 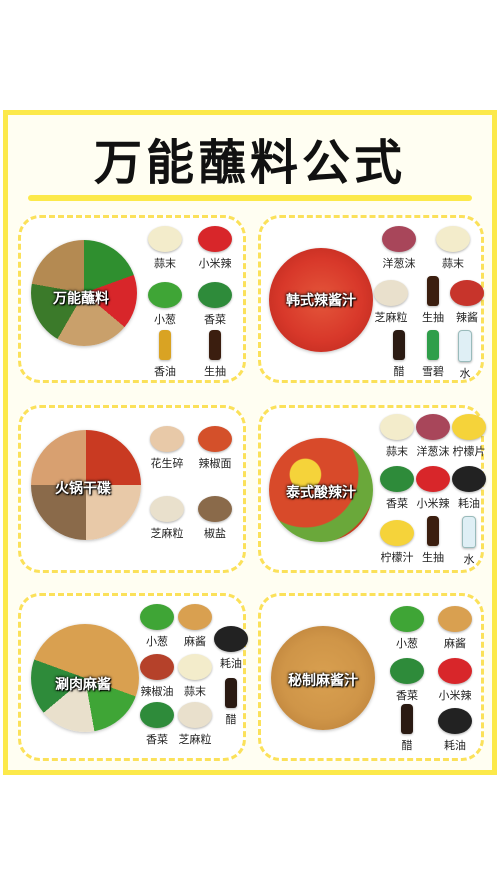 I want to click on ingredient: 柠檬片, so click(x=469, y=436).